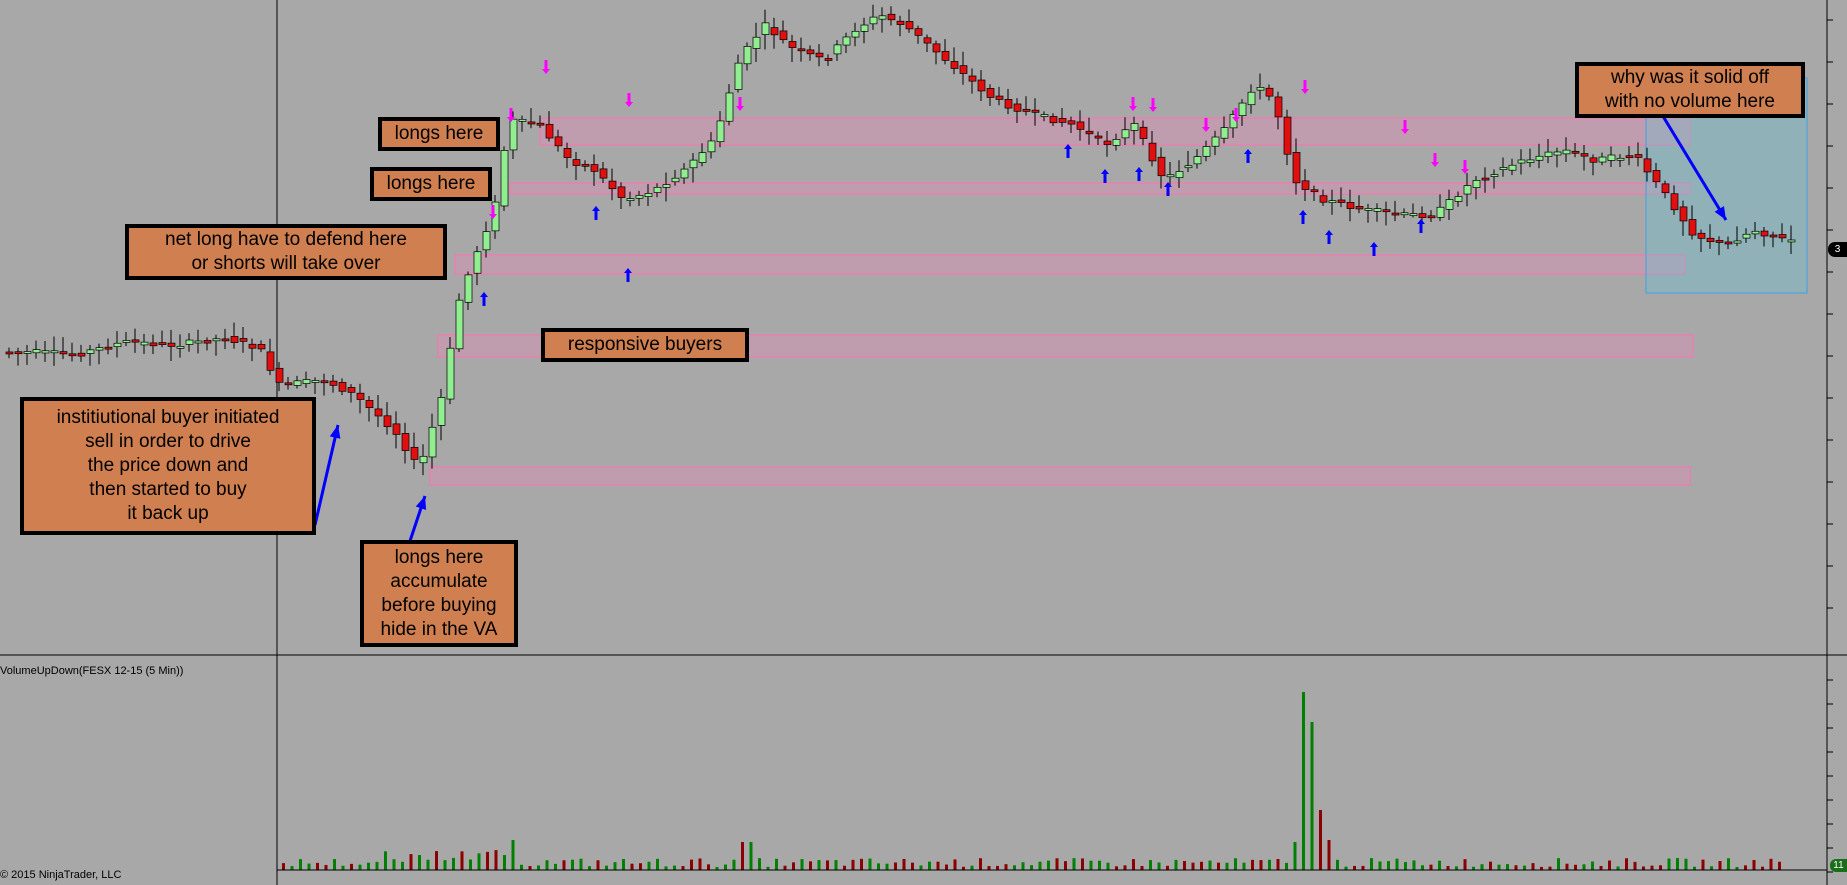 This screenshot has height=885, width=1847. What do you see at coordinates (421, 503) in the screenshot?
I see `arrow-longs-accumulate-head` at bounding box center [421, 503].